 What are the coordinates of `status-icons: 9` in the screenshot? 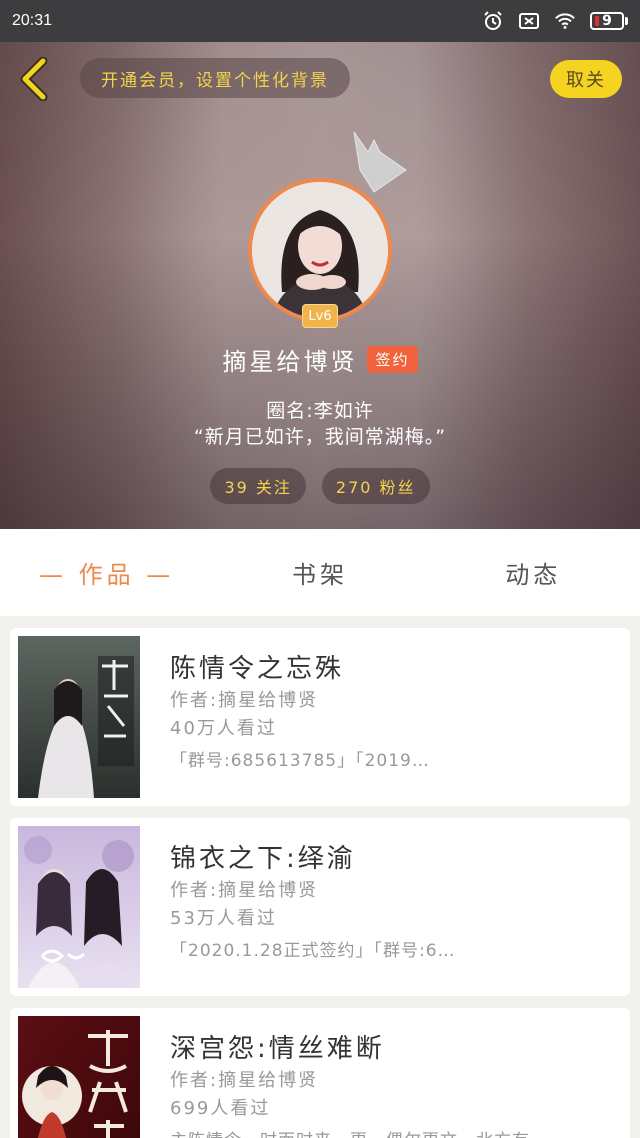 It's located at (555, 21).